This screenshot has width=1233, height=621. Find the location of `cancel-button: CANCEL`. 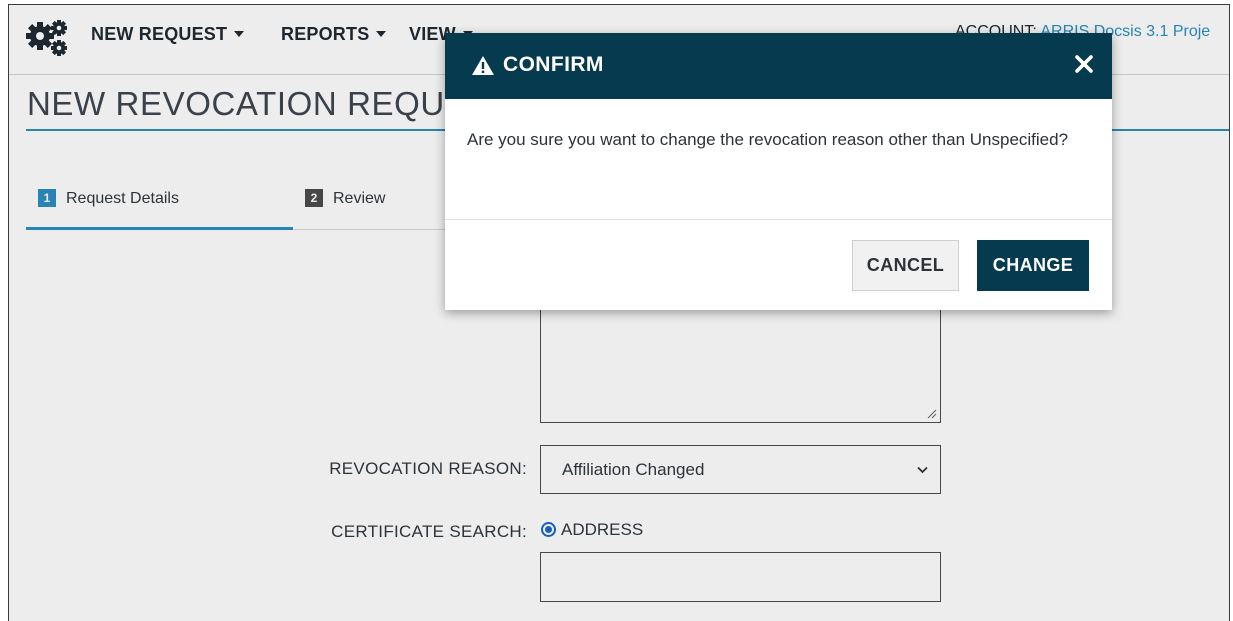

cancel-button: CANCEL is located at coordinates (905, 265).